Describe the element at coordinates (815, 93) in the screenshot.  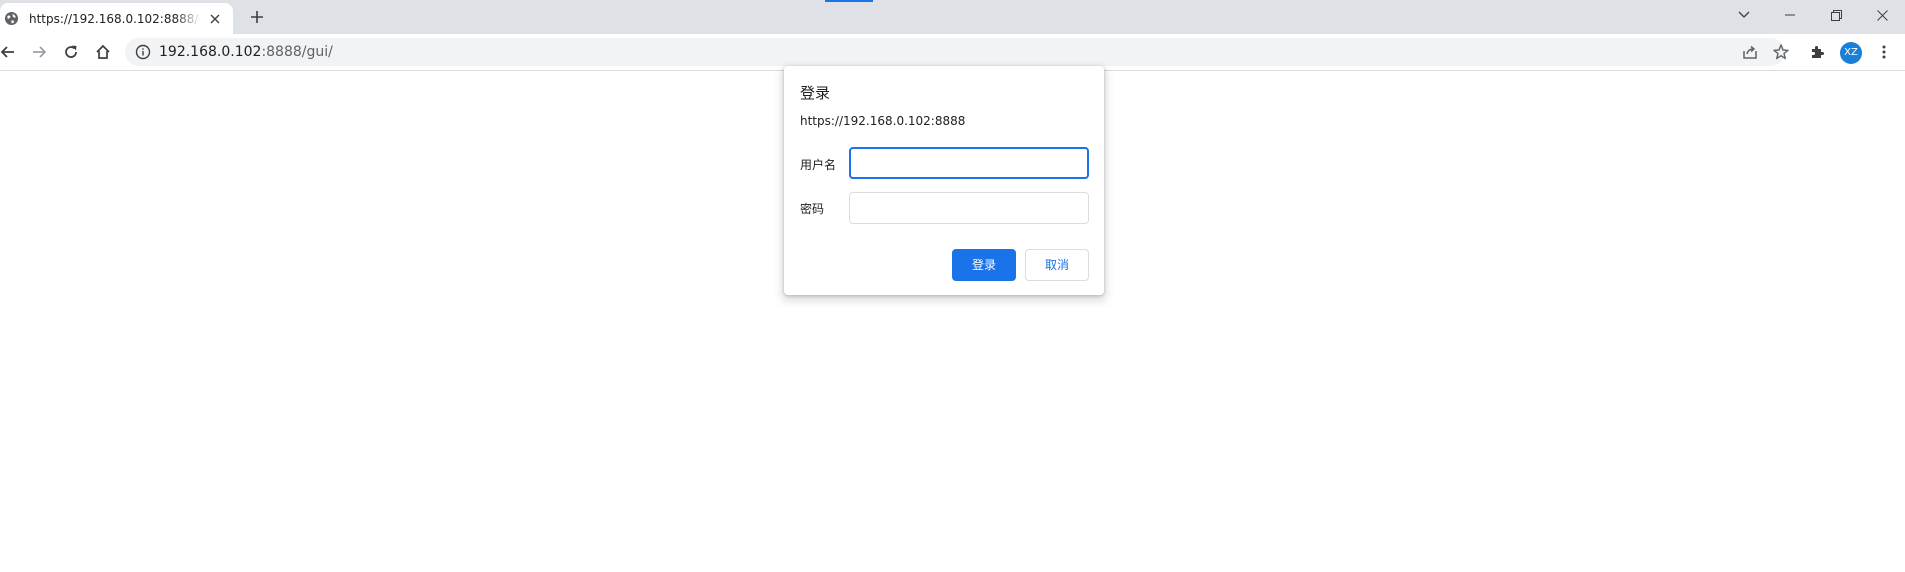
I see `dialog-title: 登录` at that location.